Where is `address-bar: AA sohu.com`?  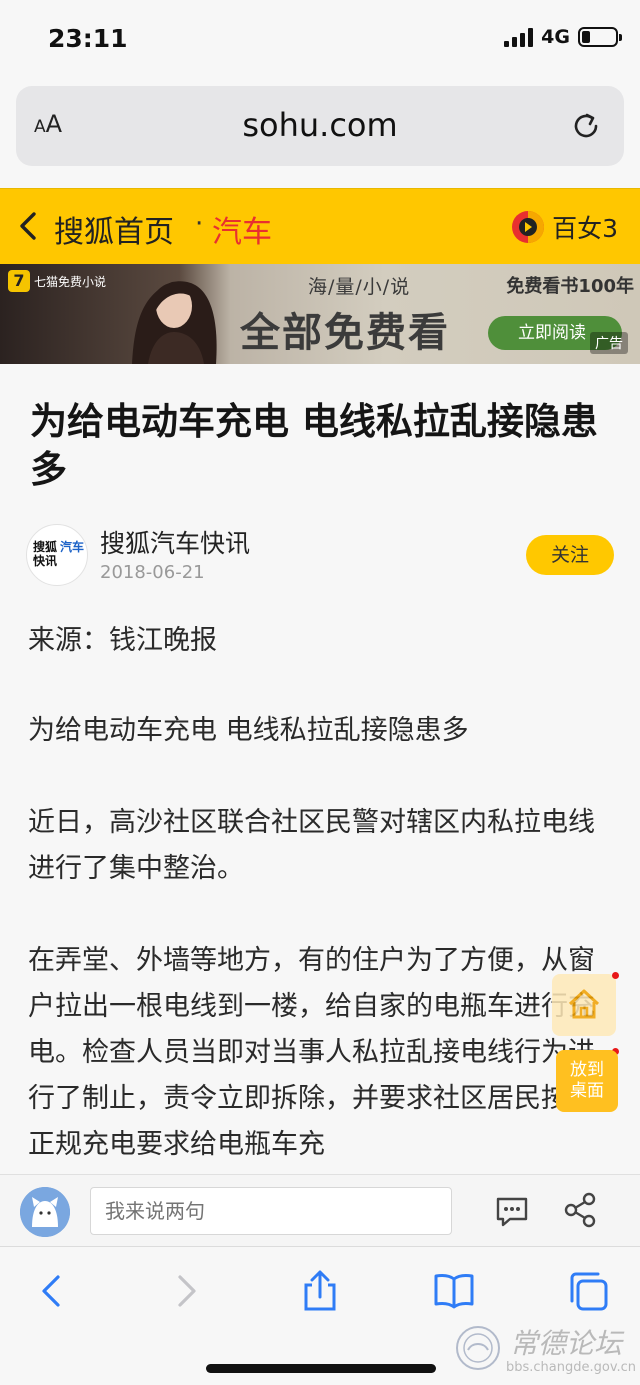
address-bar: AA sohu.com is located at coordinates (320, 126).